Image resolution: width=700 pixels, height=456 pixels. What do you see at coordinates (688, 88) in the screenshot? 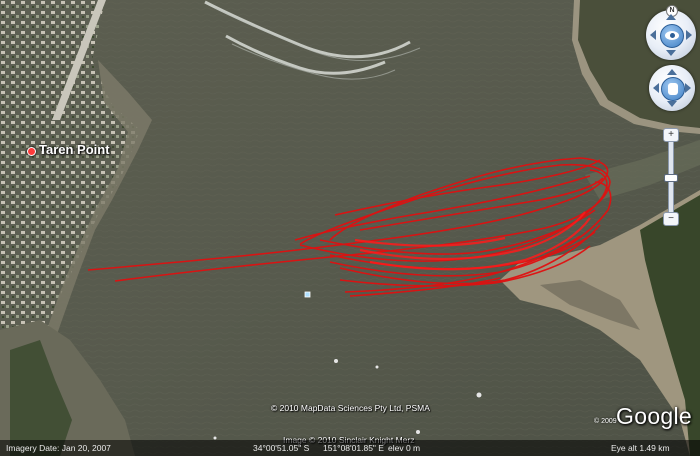
I see `move-right-arrow-icon` at bounding box center [688, 88].